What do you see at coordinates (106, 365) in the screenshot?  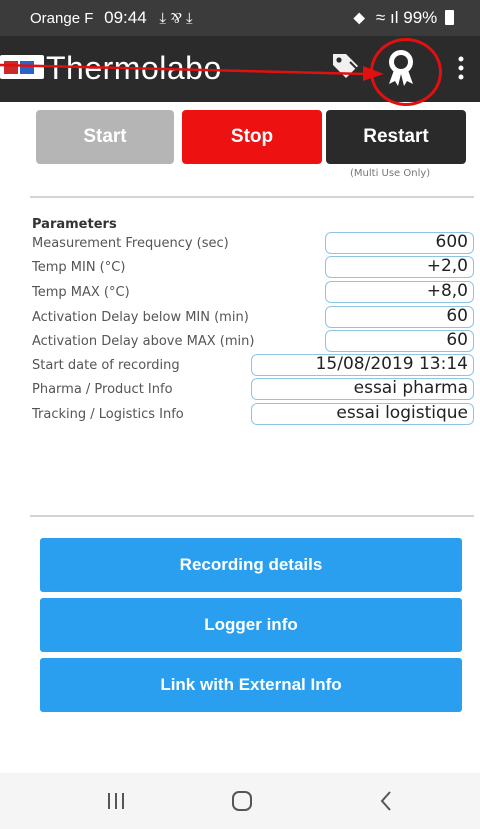 I see `start-date-label: Start date of recording` at bounding box center [106, 365].